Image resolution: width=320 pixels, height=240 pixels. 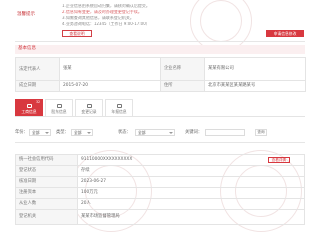 What do you see at coordinates (191, 160) in the screenshot?
I see `detail-value-cell: 91110000XXXXXXXXXX 查看详情` at bounding box center [191, 160].